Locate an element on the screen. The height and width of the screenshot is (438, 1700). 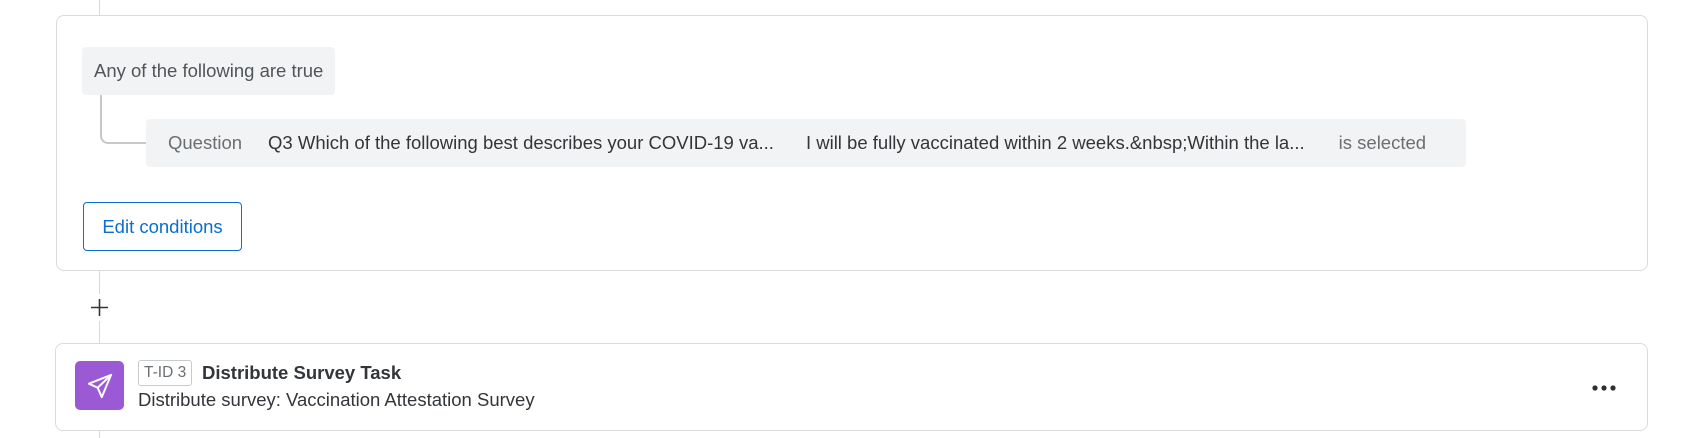
plus-icon is located at coordinates (99, 307).